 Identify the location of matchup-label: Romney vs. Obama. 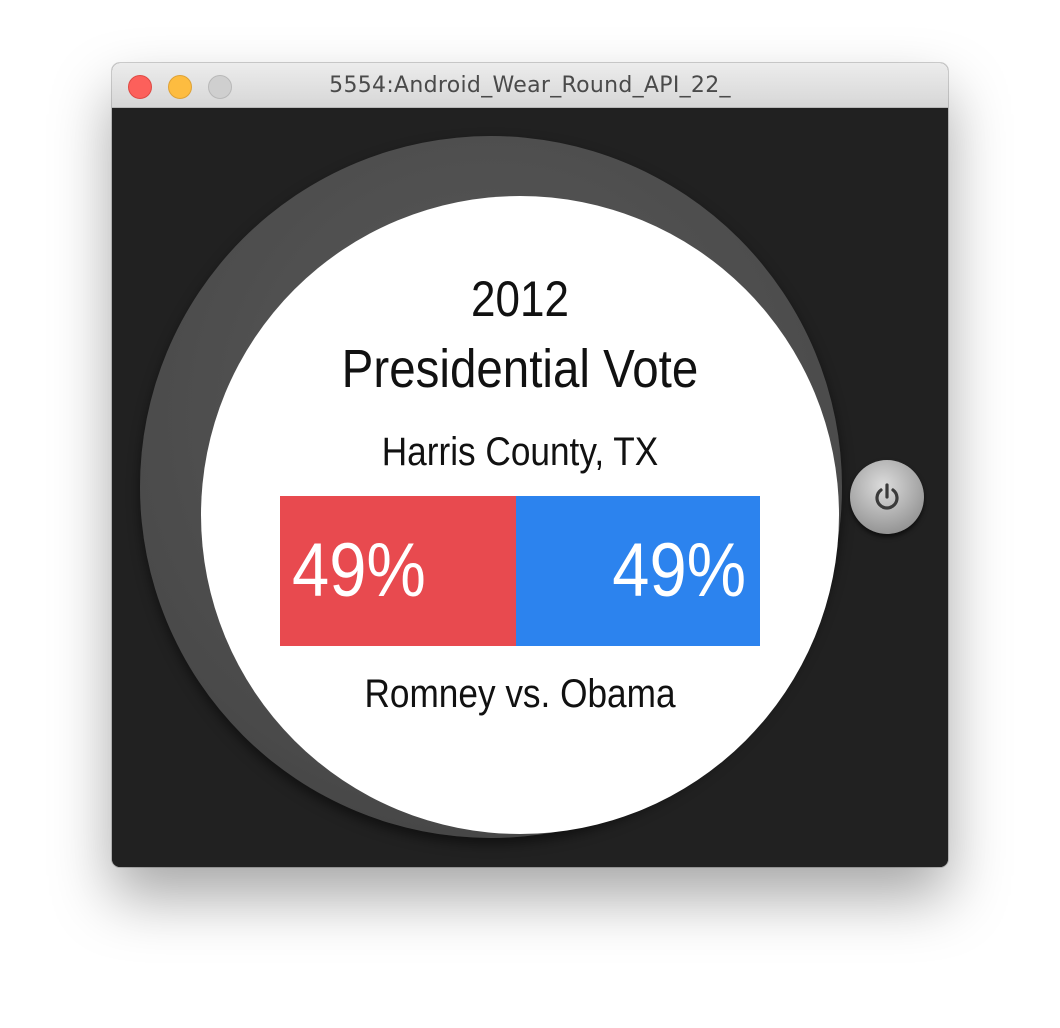
(520, 694).